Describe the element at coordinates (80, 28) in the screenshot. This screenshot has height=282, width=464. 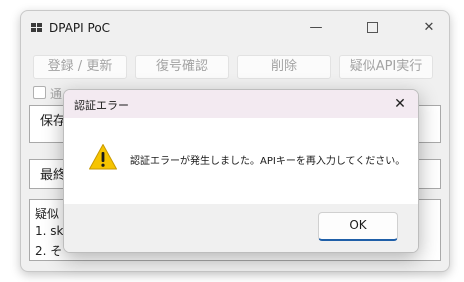
I see `window-title: DPAPI PoC` at that location.